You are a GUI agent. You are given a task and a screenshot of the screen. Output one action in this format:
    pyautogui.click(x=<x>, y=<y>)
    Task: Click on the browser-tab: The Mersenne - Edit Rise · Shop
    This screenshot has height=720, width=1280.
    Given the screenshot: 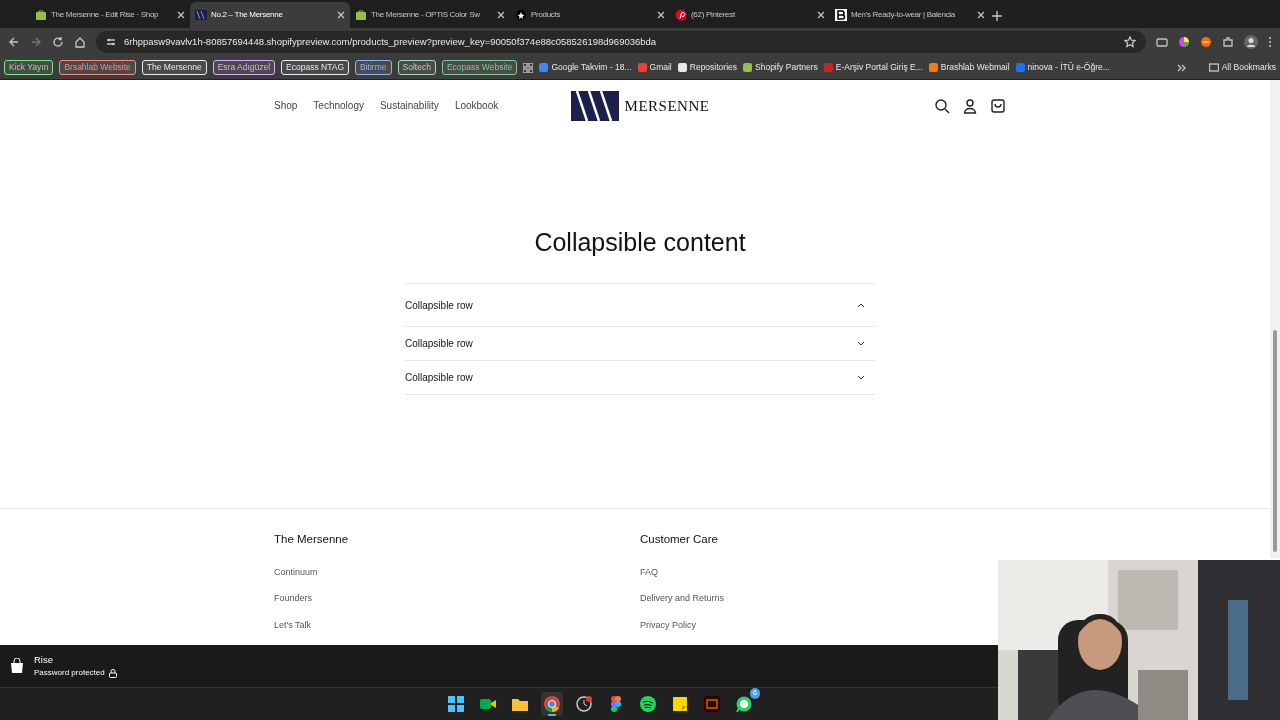 What is the action you would take?
    pyautogui.click(x=110, y=15)
    